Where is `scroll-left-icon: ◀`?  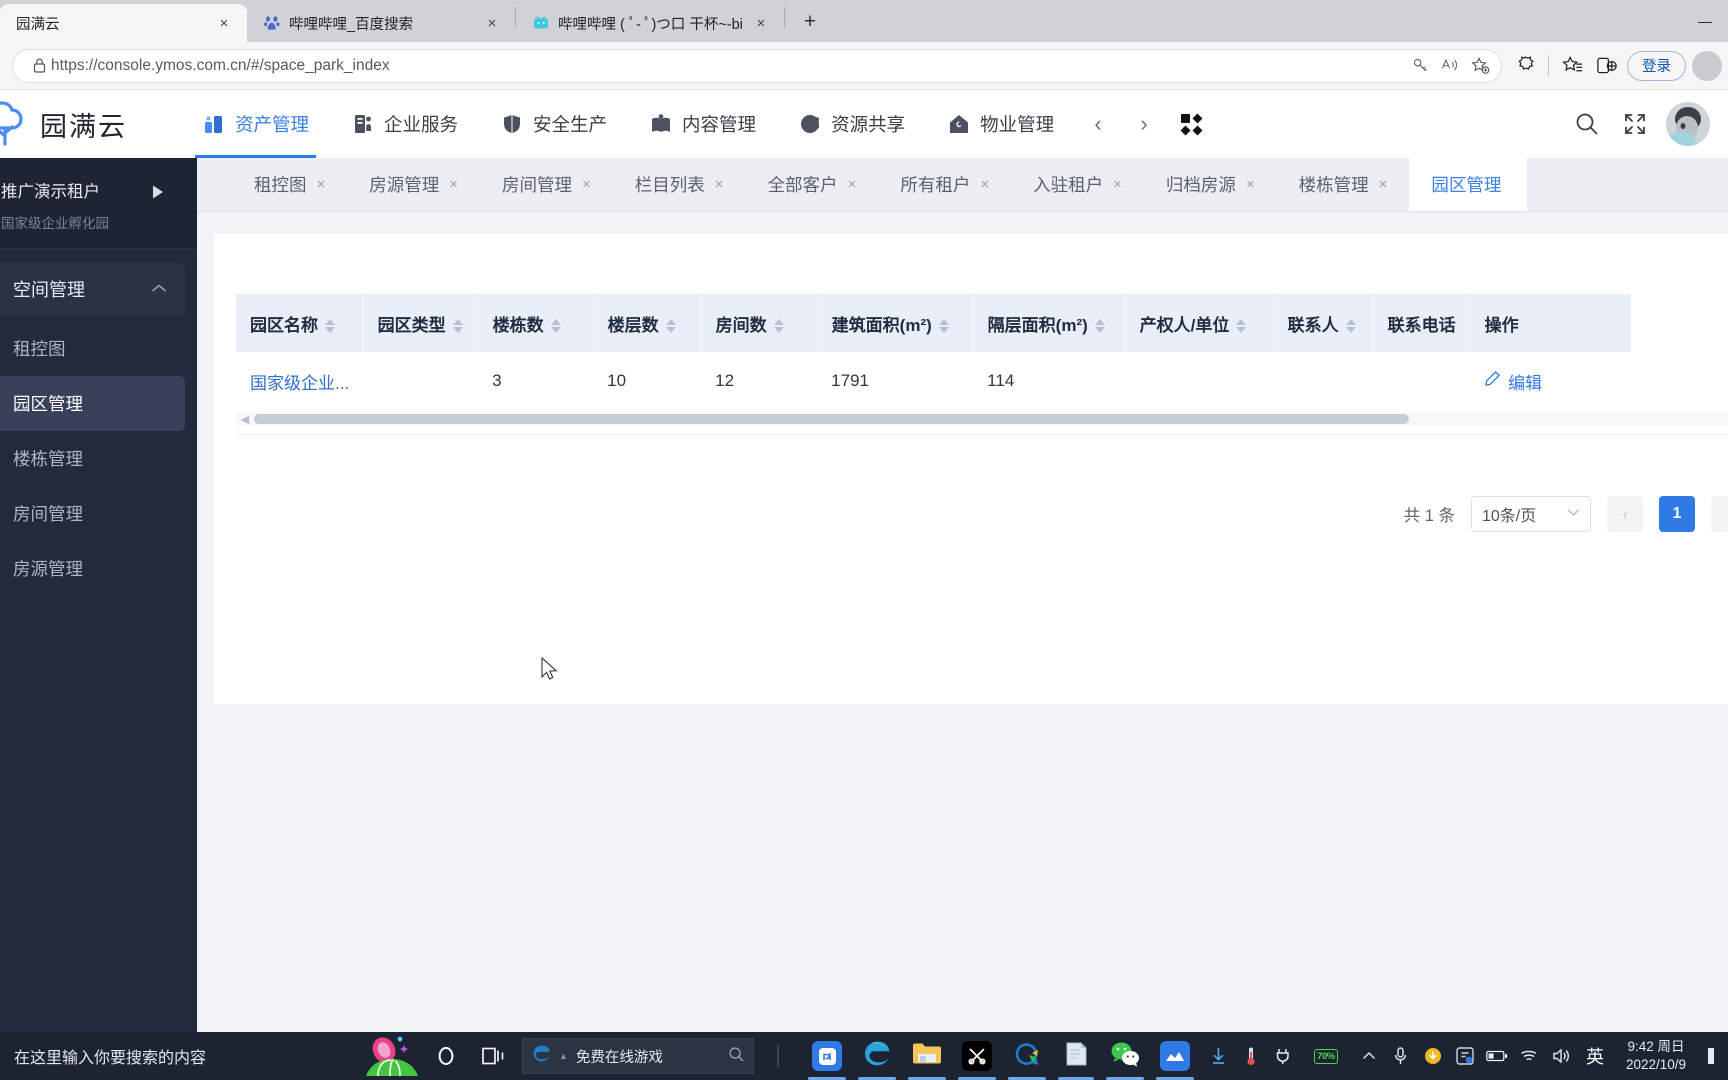
scroll-left-icon: ◀ is located at coordinates (245, 419).